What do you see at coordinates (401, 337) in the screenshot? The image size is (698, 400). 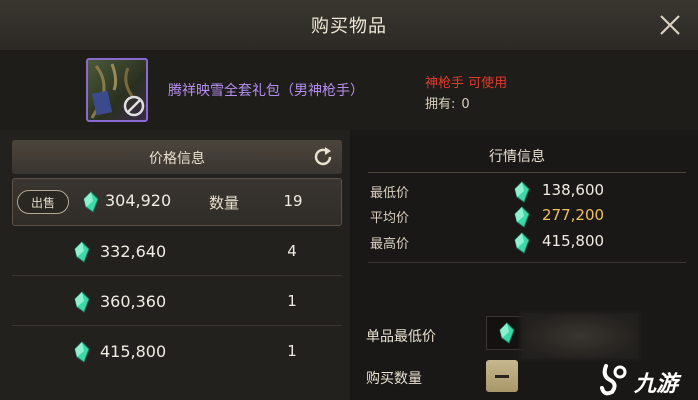 I see `unit-min-price-label: 单品最低价` at bounding box center [401, 337].